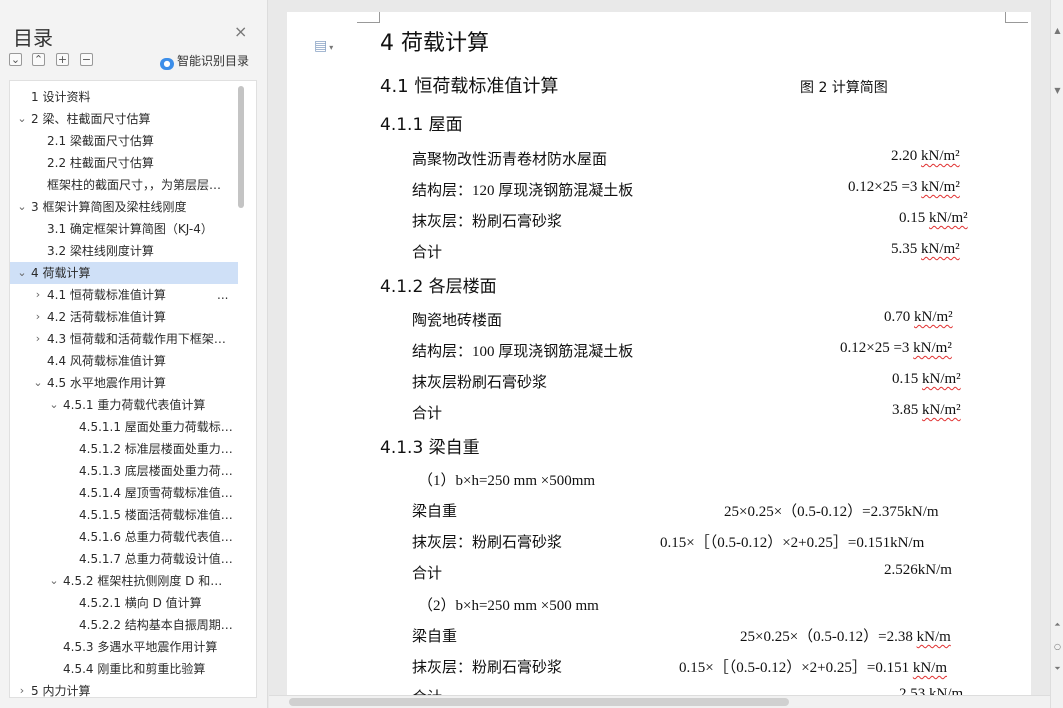 The height and width of the screenshot is (708, 1063). What do you see at coordinates (61, 273) in the screenshot?
I see `outline-item-label: 4 荷载计算` at bounding box center [61, 273].